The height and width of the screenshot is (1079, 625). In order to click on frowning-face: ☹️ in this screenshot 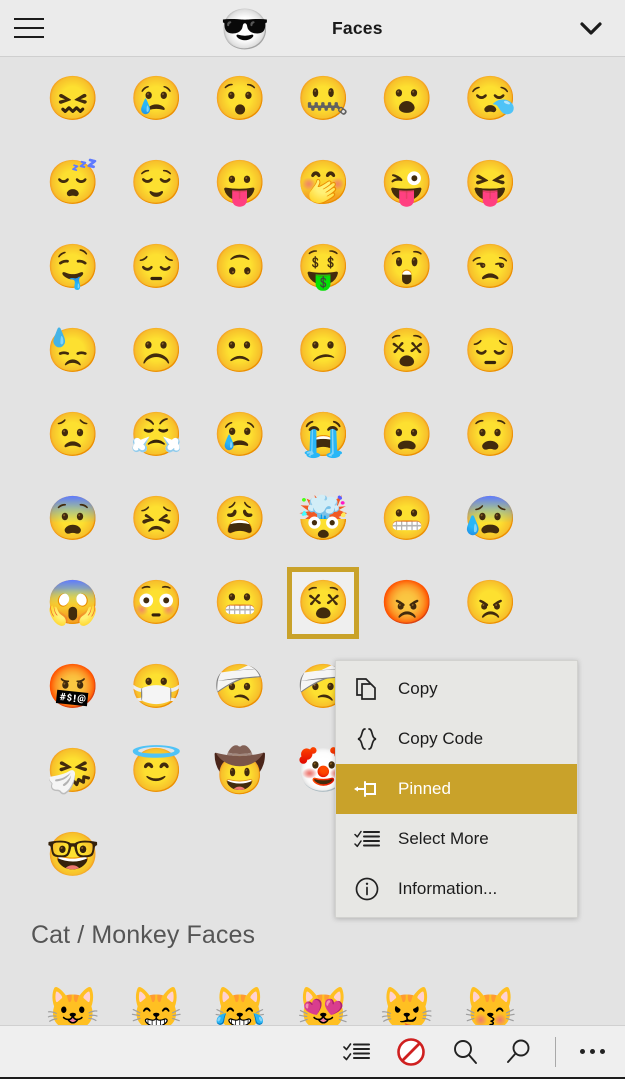, I will do `click(157, 351)`.